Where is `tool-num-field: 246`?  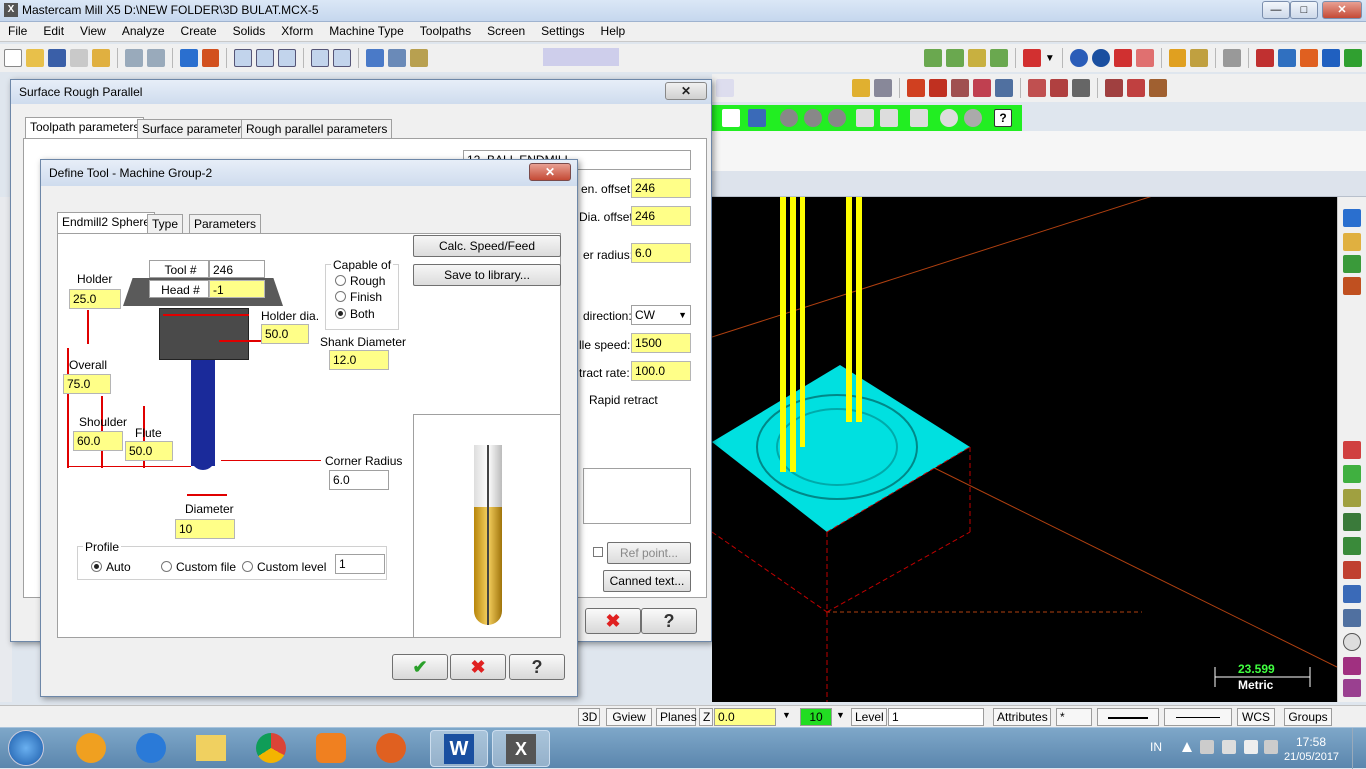
tool-num-field: 246 is located at coordinates (237, 269).